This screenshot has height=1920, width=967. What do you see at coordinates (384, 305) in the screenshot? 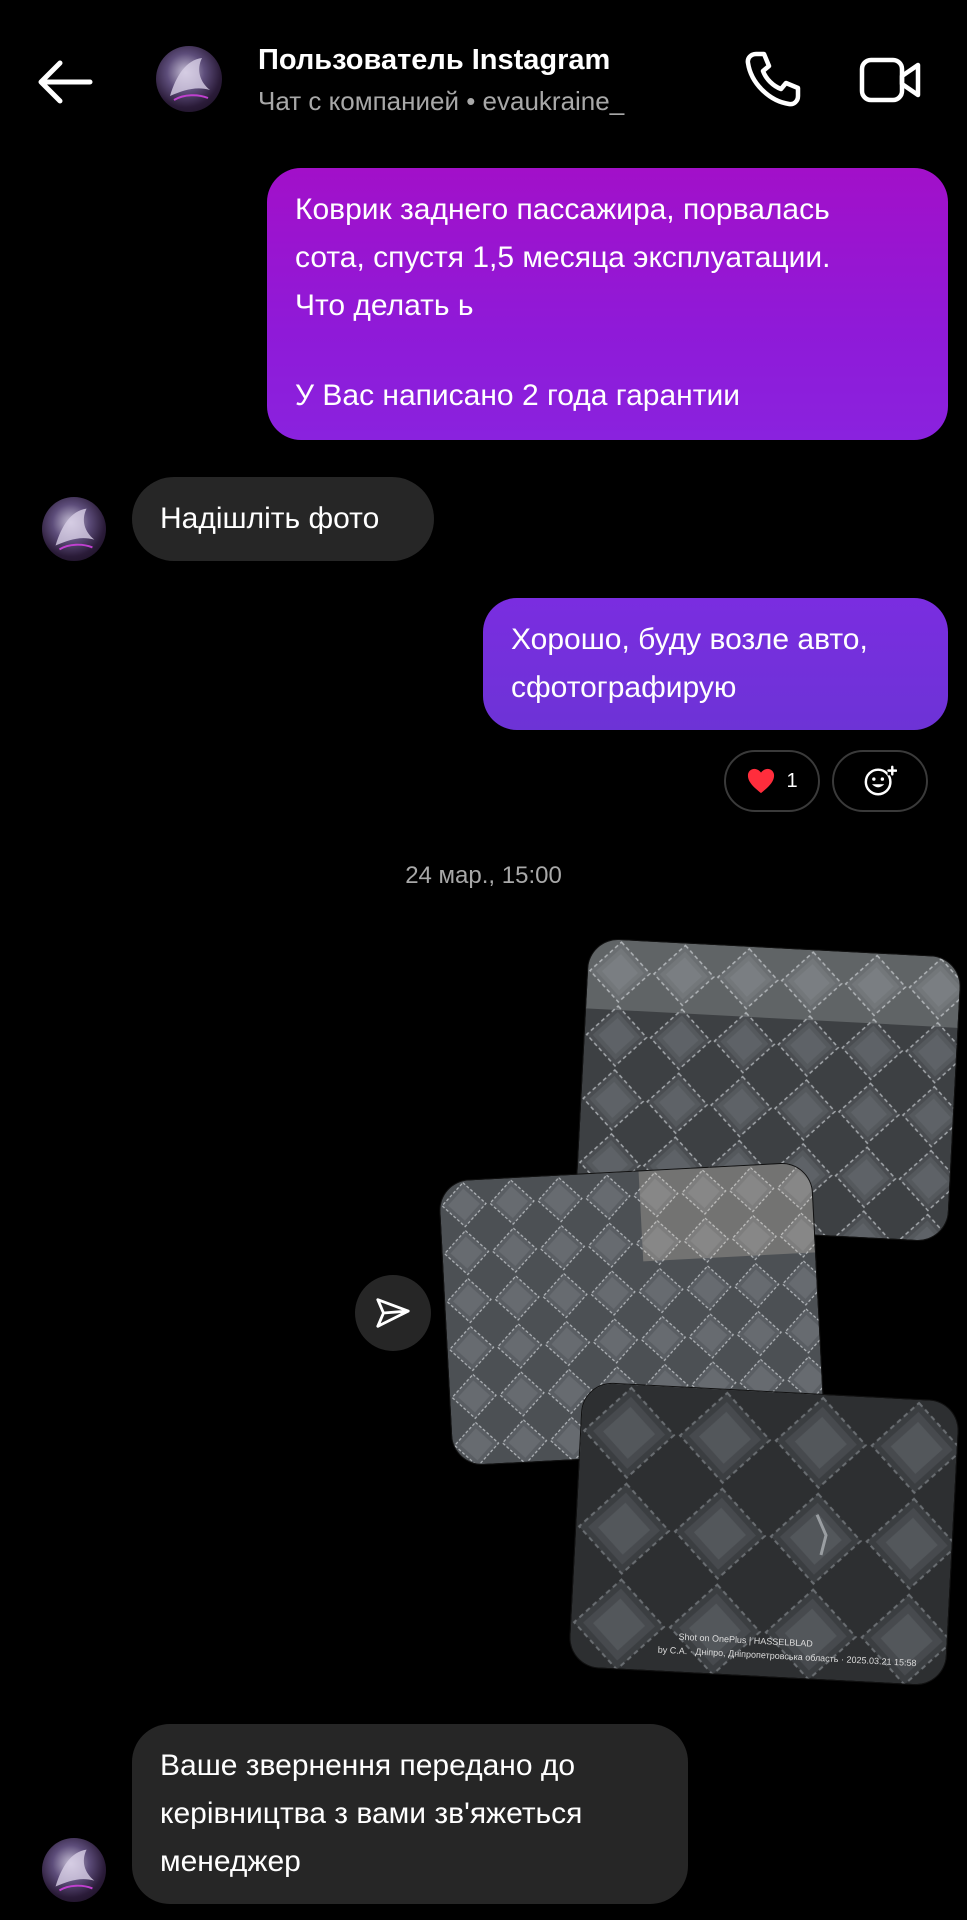
I see `message-text: Что делать ь` at bounding box center [384, 305].